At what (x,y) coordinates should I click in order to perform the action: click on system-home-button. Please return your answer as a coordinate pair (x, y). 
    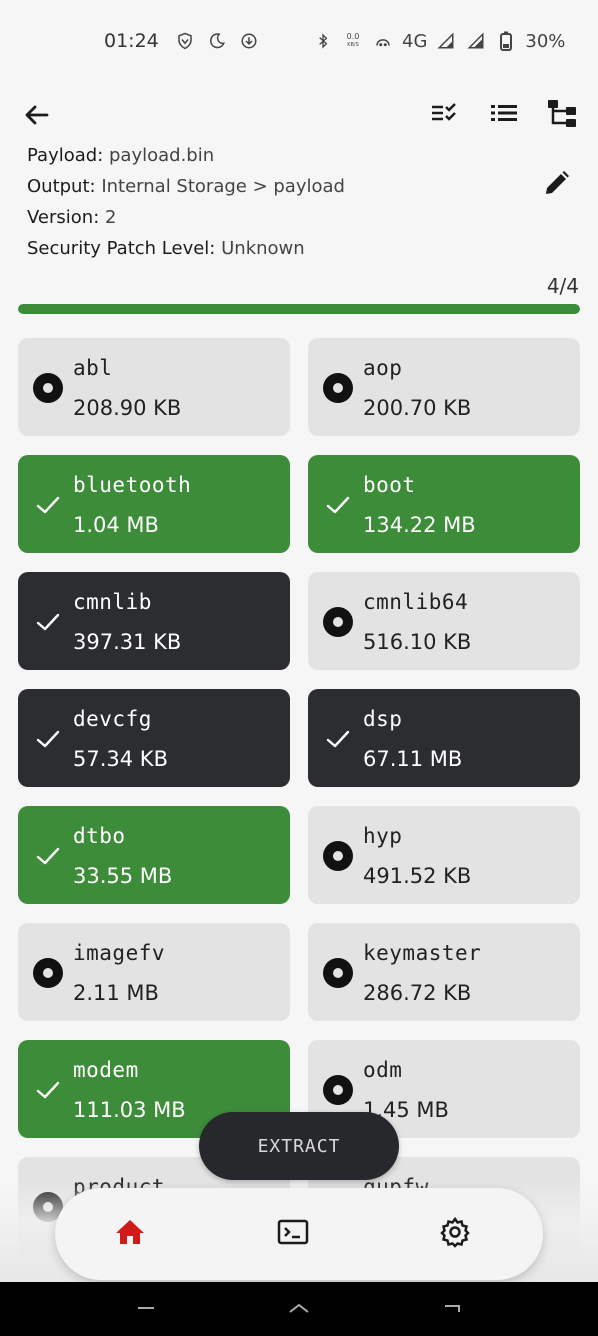
    Looking at the image, I should click on (299, 1309).